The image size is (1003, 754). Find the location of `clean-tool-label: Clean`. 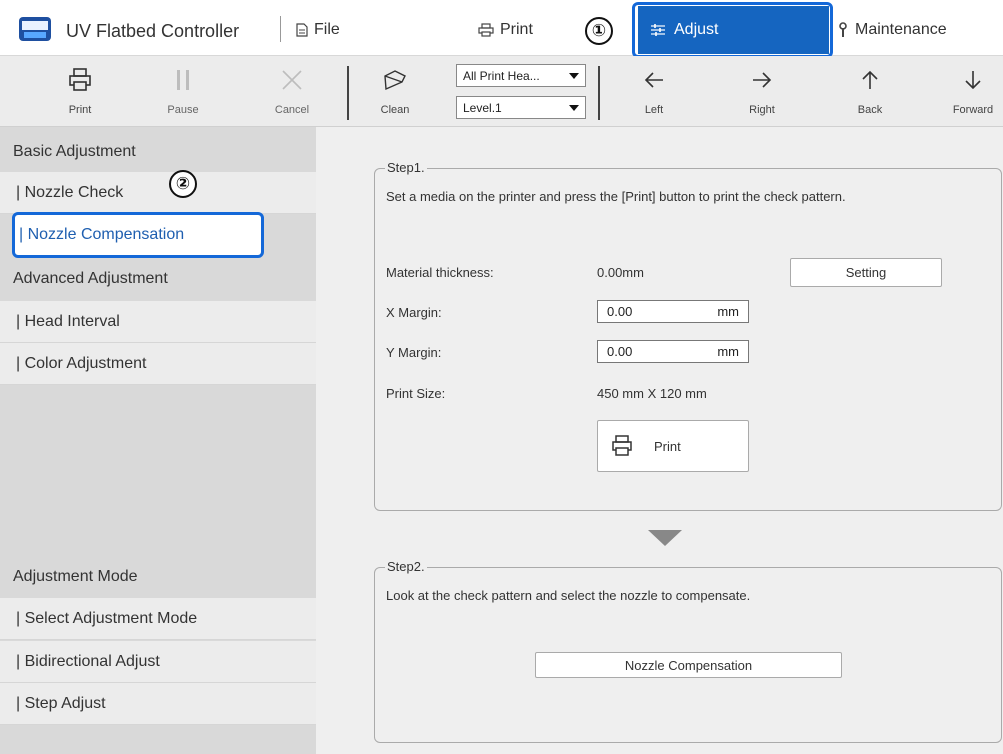

clean-tool-label: Clean is located at coordinates (395, 110).